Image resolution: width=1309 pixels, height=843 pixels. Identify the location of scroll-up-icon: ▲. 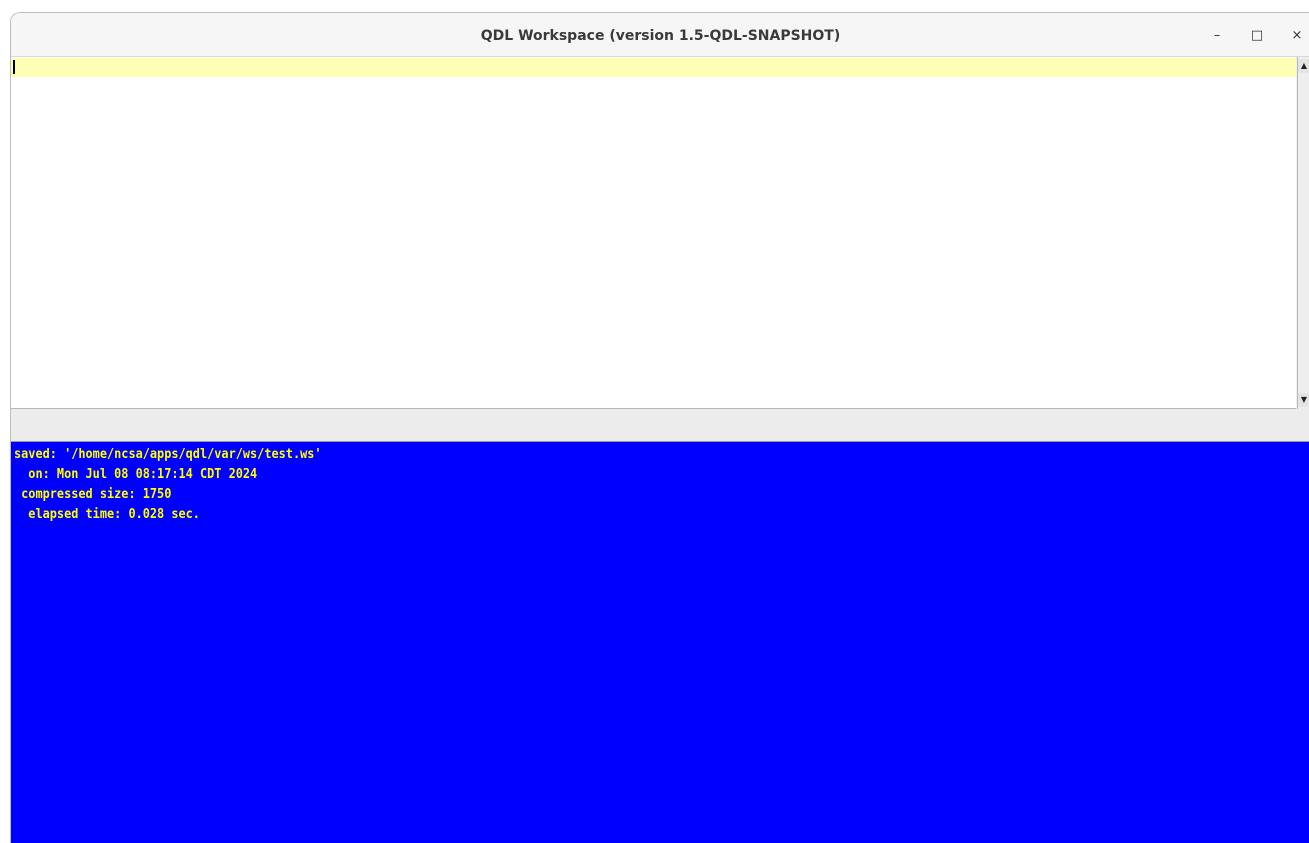
(1303, 66).